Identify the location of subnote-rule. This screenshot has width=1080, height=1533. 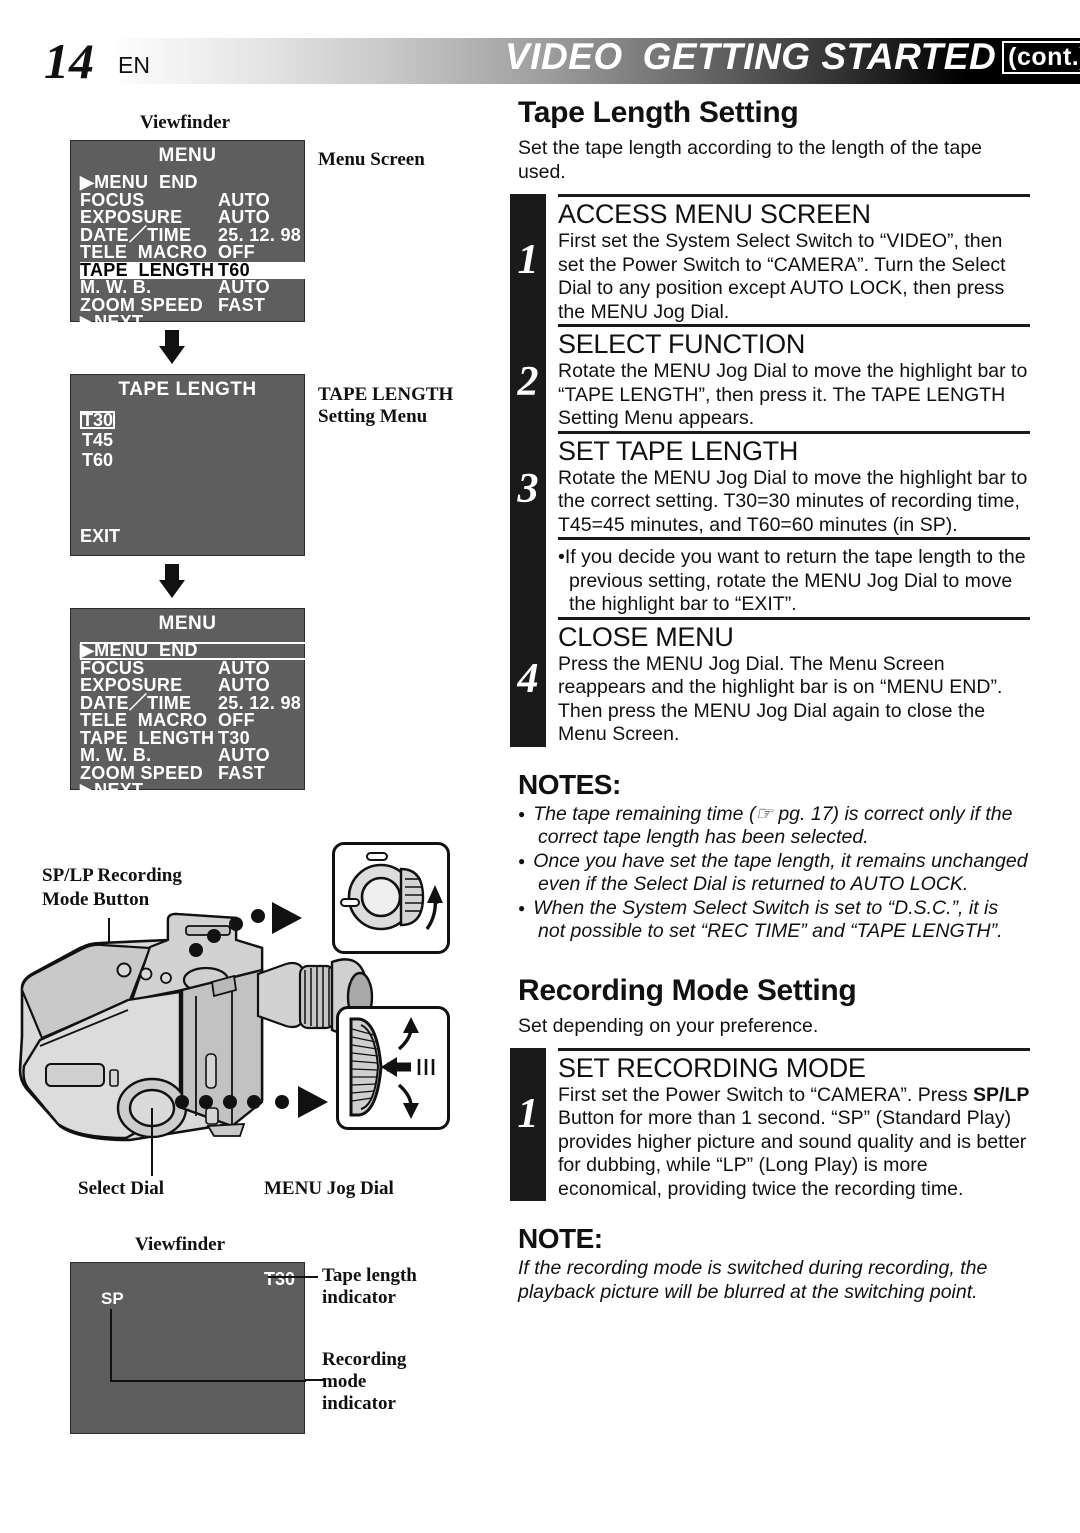
(794, 538).